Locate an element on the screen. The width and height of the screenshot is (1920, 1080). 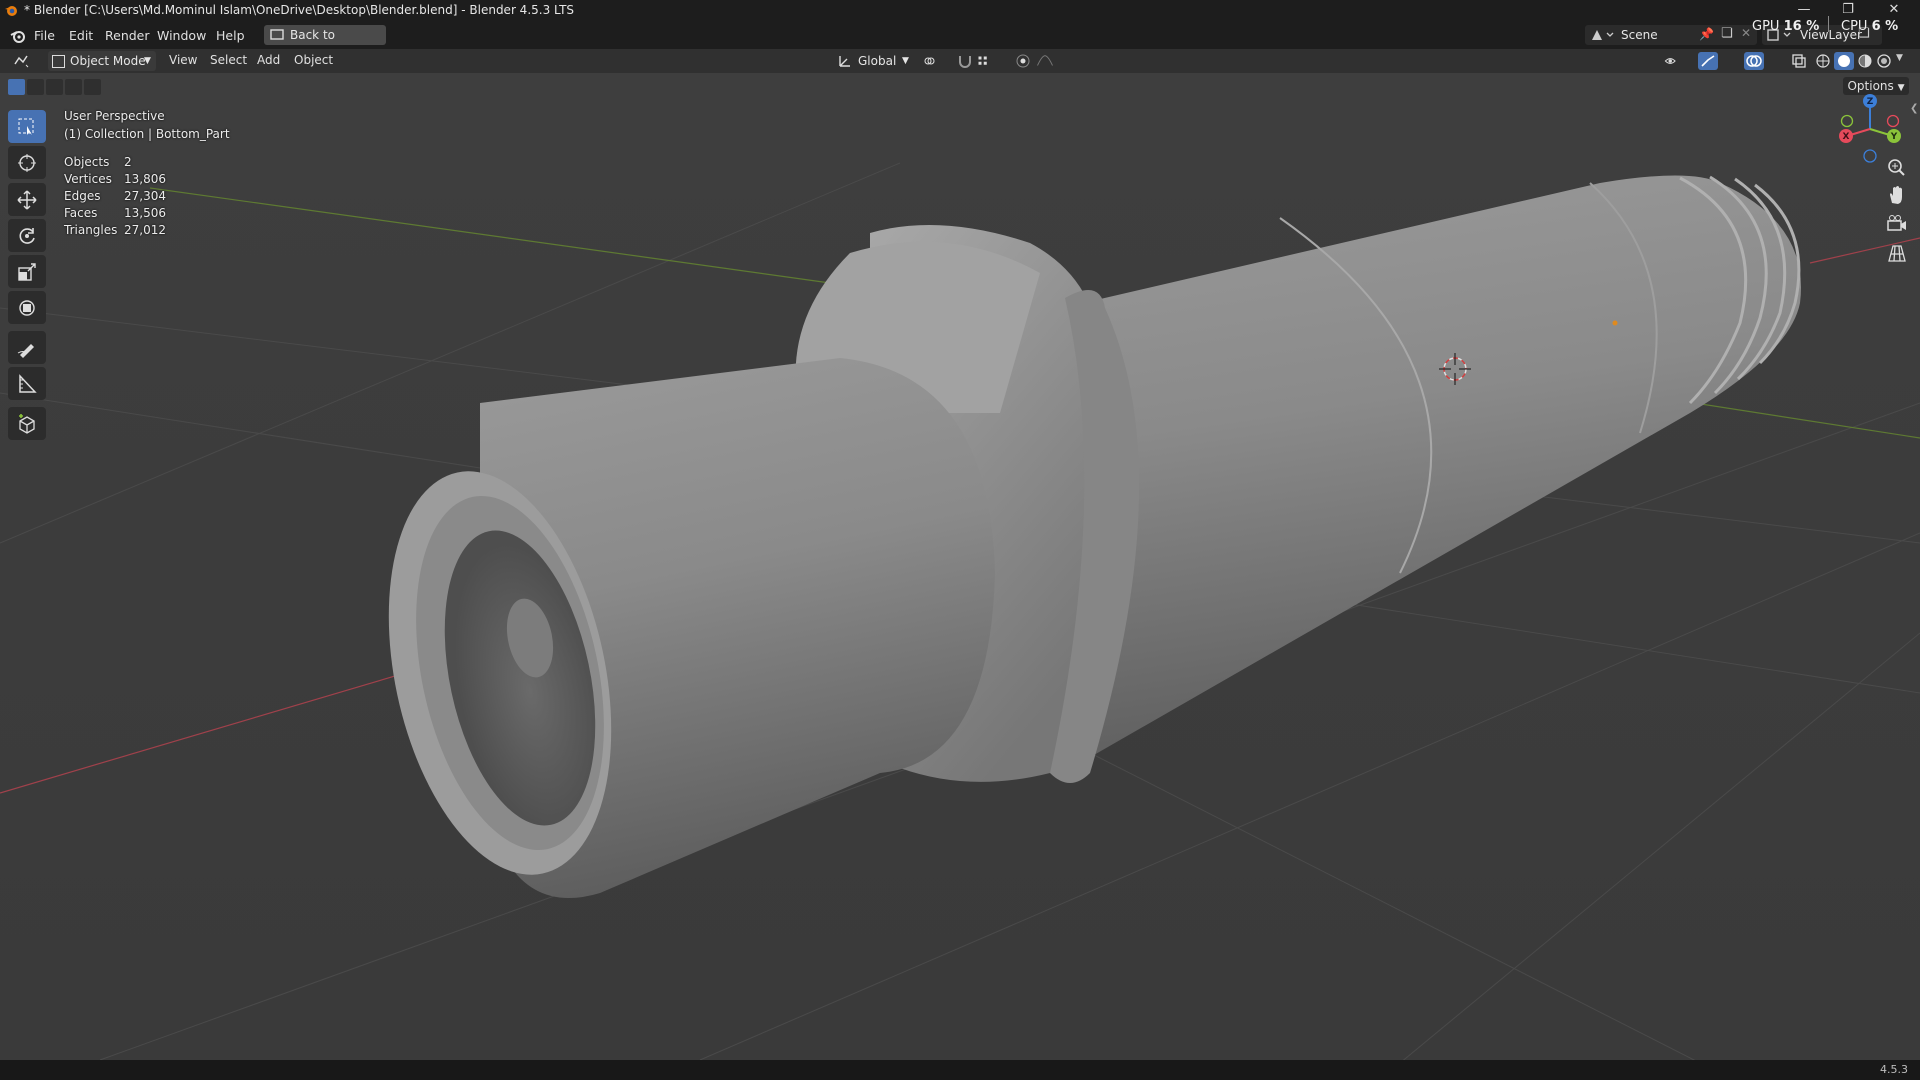
stat-faces: Faces 13,506 is located at coordinates (115, 213).